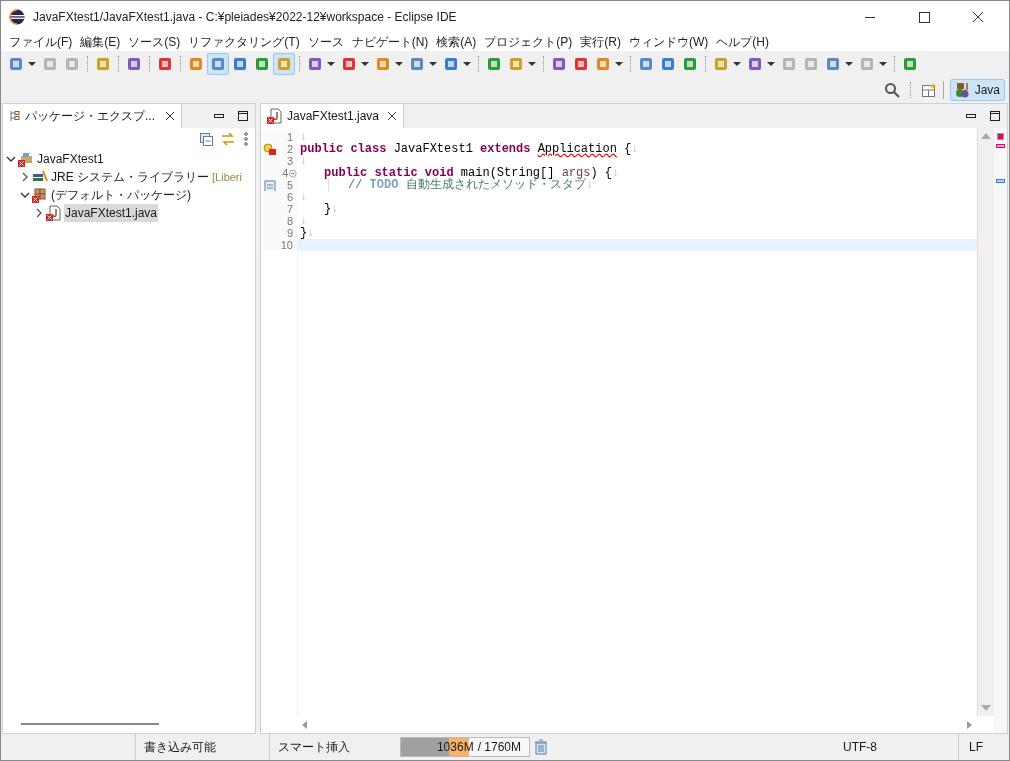 The image size is (1010, 761). Describe the element at coordinates (111, 213) in the screenshot. I see `tree-item: JavaFXtest1.java` at that location.